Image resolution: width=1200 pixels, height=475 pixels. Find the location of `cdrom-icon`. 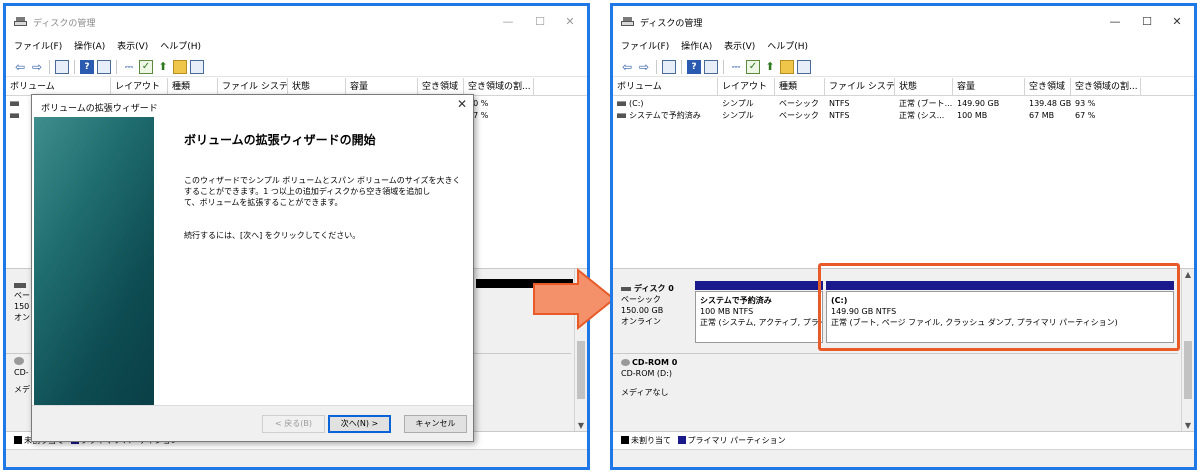

cdrom-icon is located at coordinates (625, 362).